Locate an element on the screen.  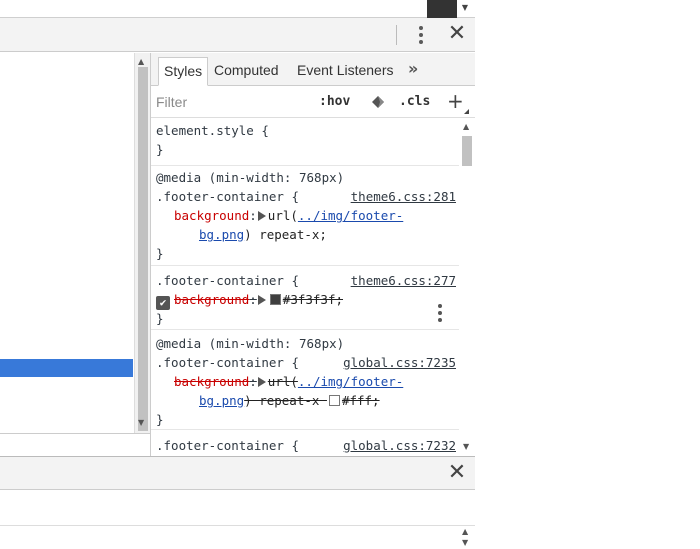
elements-scrollbar-thumb is located at coordinates (143, 249).